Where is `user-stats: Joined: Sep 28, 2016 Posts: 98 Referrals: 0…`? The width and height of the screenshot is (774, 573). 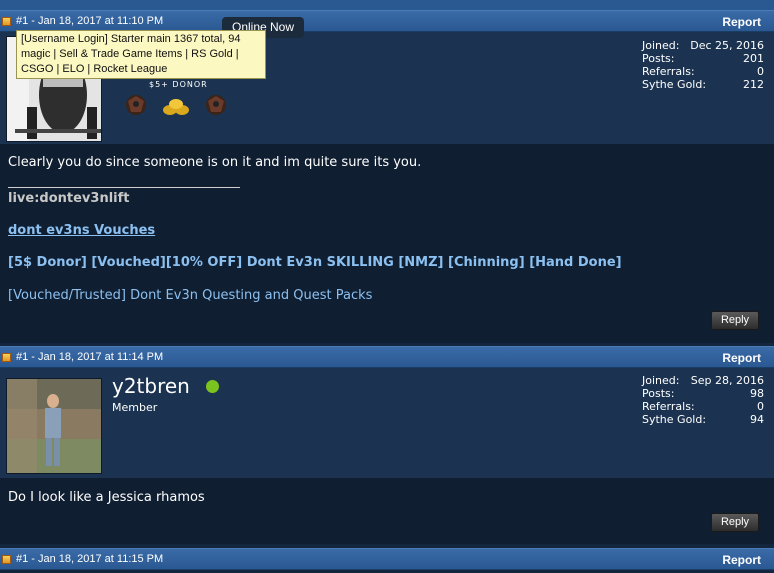 user-stats: Joined: Sep 28, 2016 Posts: 98 Referrals: 0… is located at coordinates (703, 400).